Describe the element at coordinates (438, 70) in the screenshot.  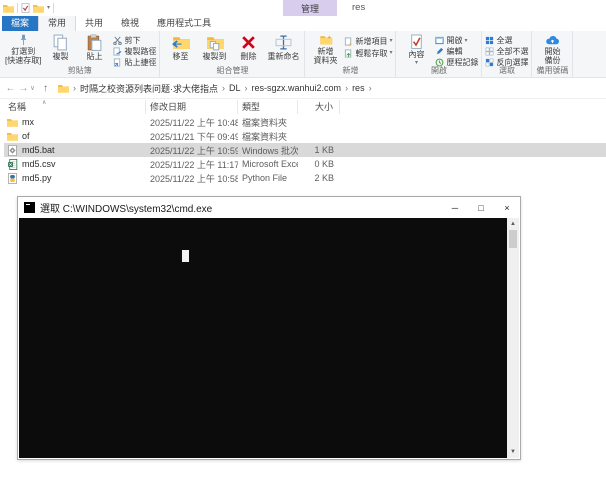
I see `group-label-open: 開啟` at that location.